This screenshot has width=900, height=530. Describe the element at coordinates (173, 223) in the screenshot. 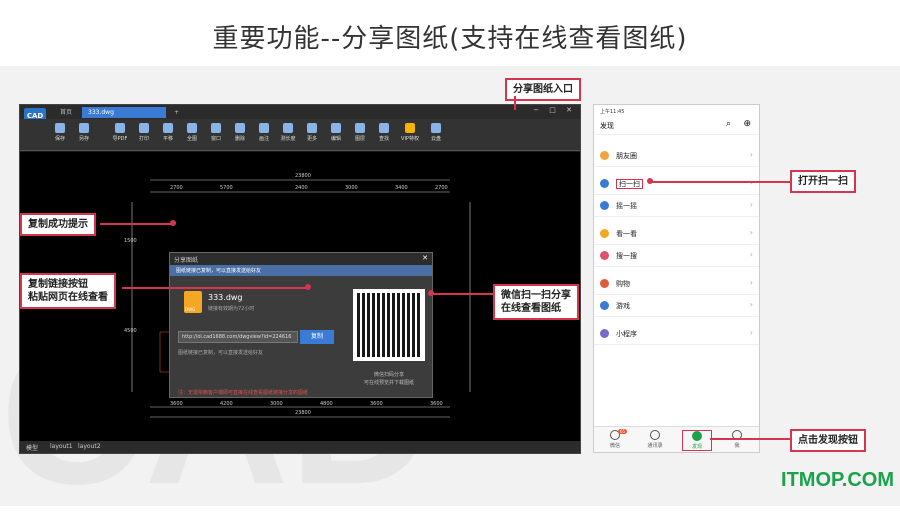

I see `connector-dot` at that location.